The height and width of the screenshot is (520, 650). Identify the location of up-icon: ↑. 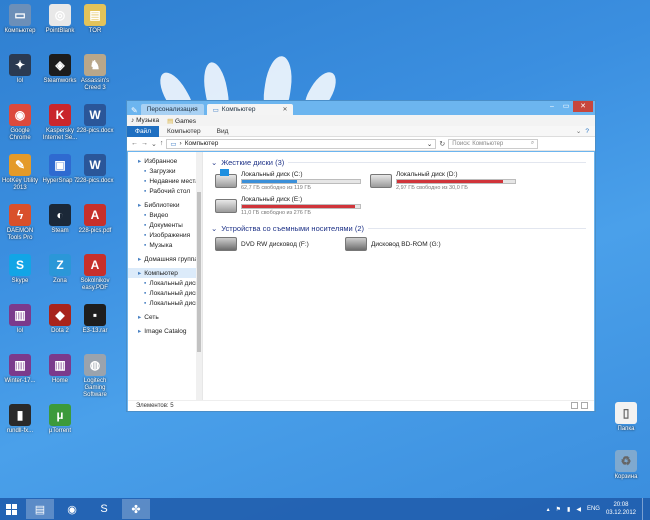
(162, 143).